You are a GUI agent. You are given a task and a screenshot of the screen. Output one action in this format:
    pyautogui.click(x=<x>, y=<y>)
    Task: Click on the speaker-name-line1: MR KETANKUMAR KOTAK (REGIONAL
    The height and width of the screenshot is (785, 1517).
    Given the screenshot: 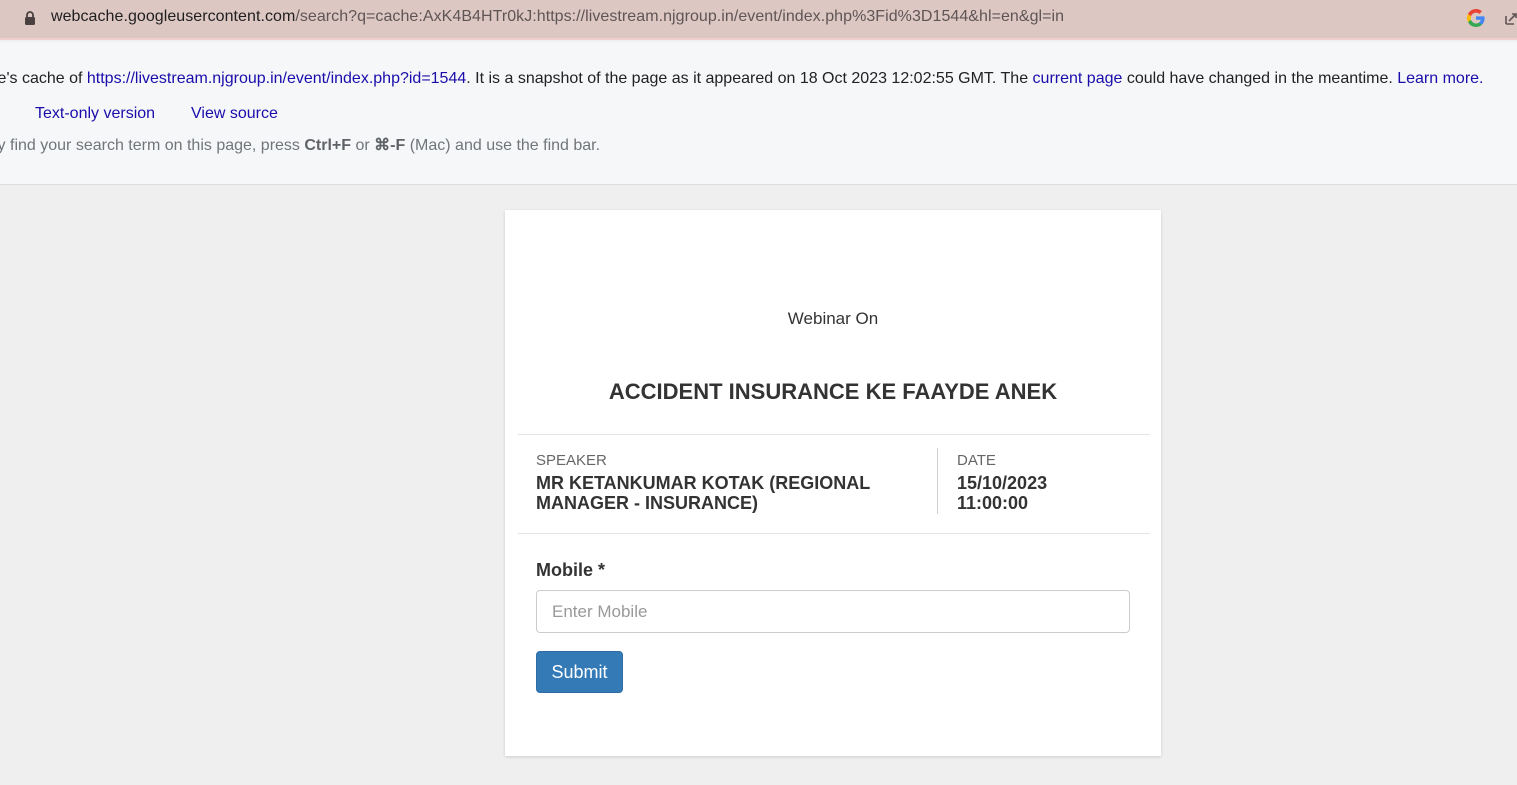 What is the action you would take?
    pyautogui.click(x=703, y=483)
    